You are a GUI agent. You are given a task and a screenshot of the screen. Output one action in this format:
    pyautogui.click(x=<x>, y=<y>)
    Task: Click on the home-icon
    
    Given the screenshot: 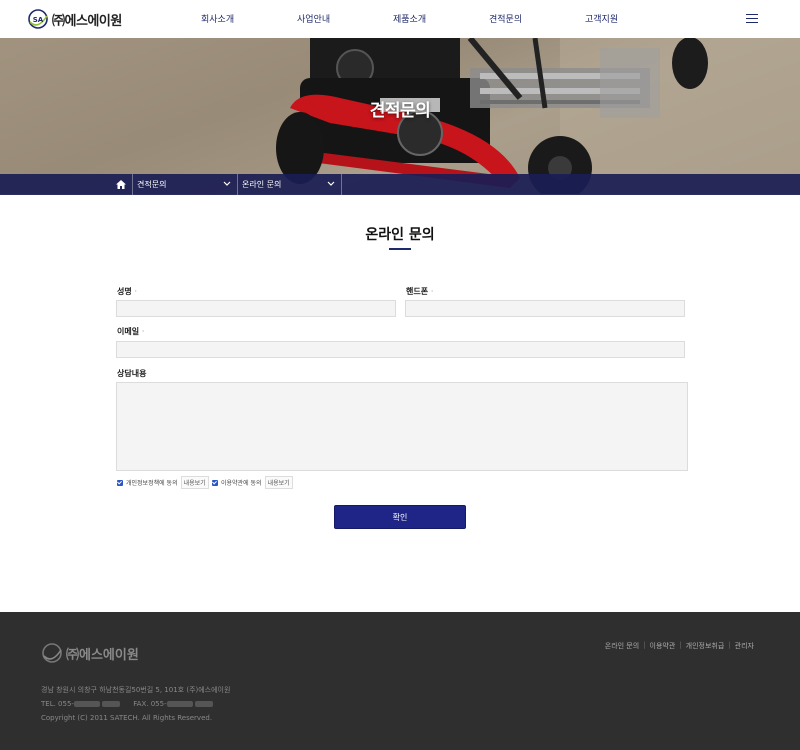 What is the action you would take?
    pyautogui.click(x=121, y=184)
    